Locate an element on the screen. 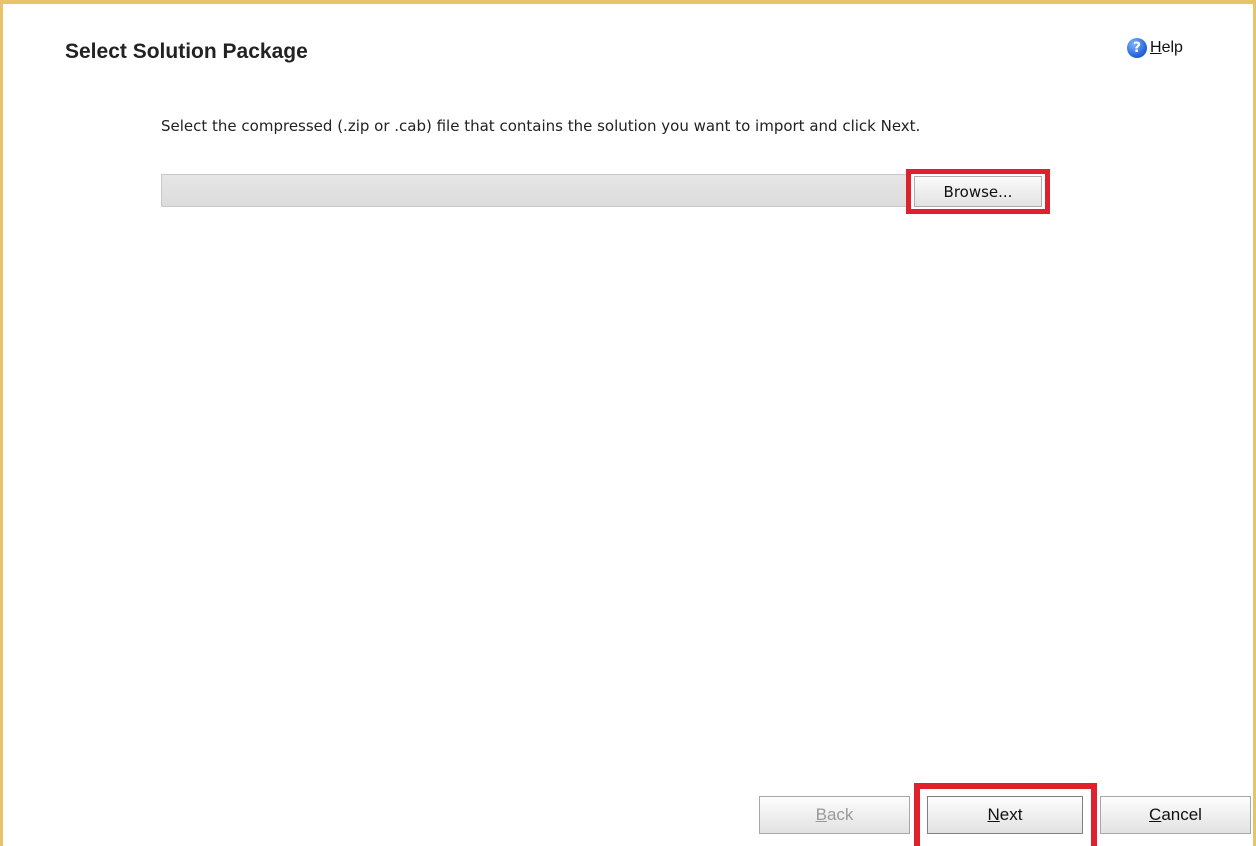 The width and height of the screenshot is (1256, 846). window-frame-left is located at coordinates (1, 423).